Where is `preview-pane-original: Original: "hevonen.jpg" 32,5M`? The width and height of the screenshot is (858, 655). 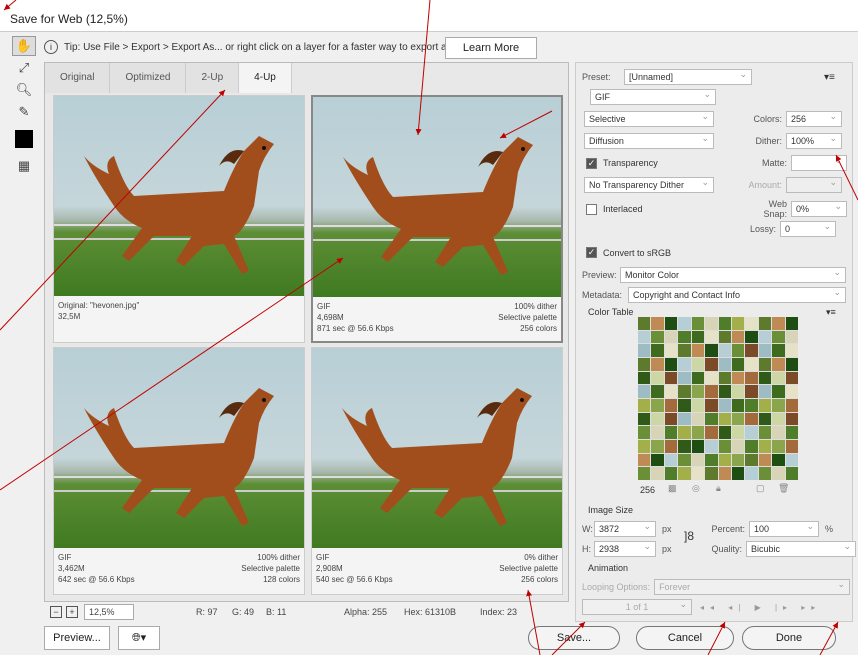
preview-pane-original: Original: "hevonen.jpg" 32,5M is located at coordinates (179, 219).